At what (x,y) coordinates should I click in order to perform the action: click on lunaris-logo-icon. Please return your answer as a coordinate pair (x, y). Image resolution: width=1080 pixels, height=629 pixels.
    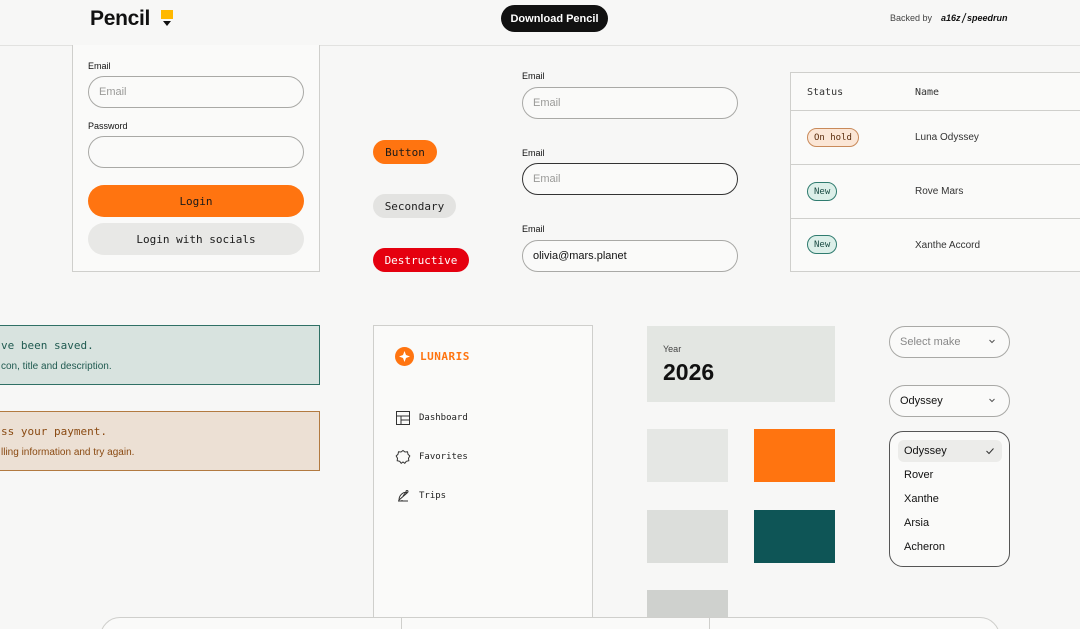
    Looking at the image, I should click on (404, 356).